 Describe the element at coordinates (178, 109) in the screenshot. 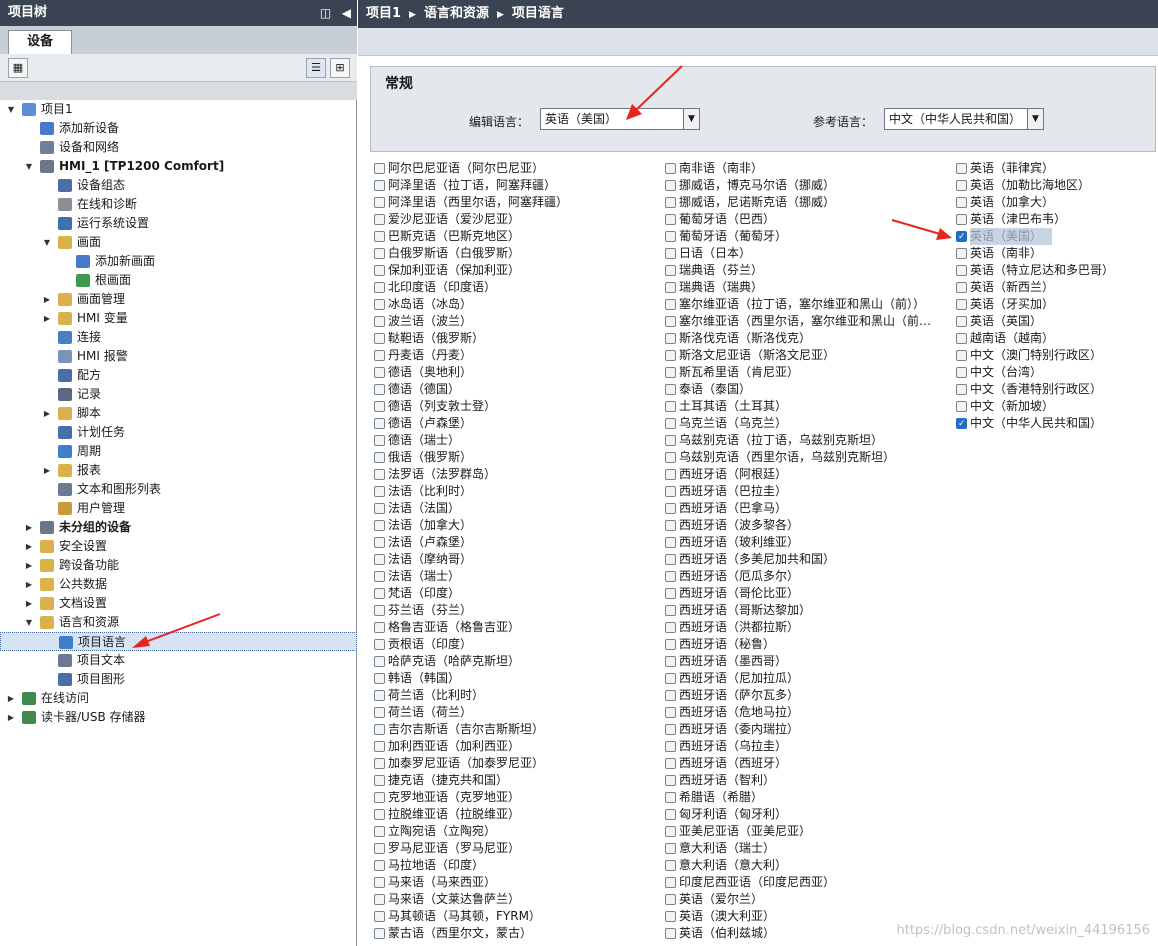

I see `tree-item: ▼ 项目1` at that location.